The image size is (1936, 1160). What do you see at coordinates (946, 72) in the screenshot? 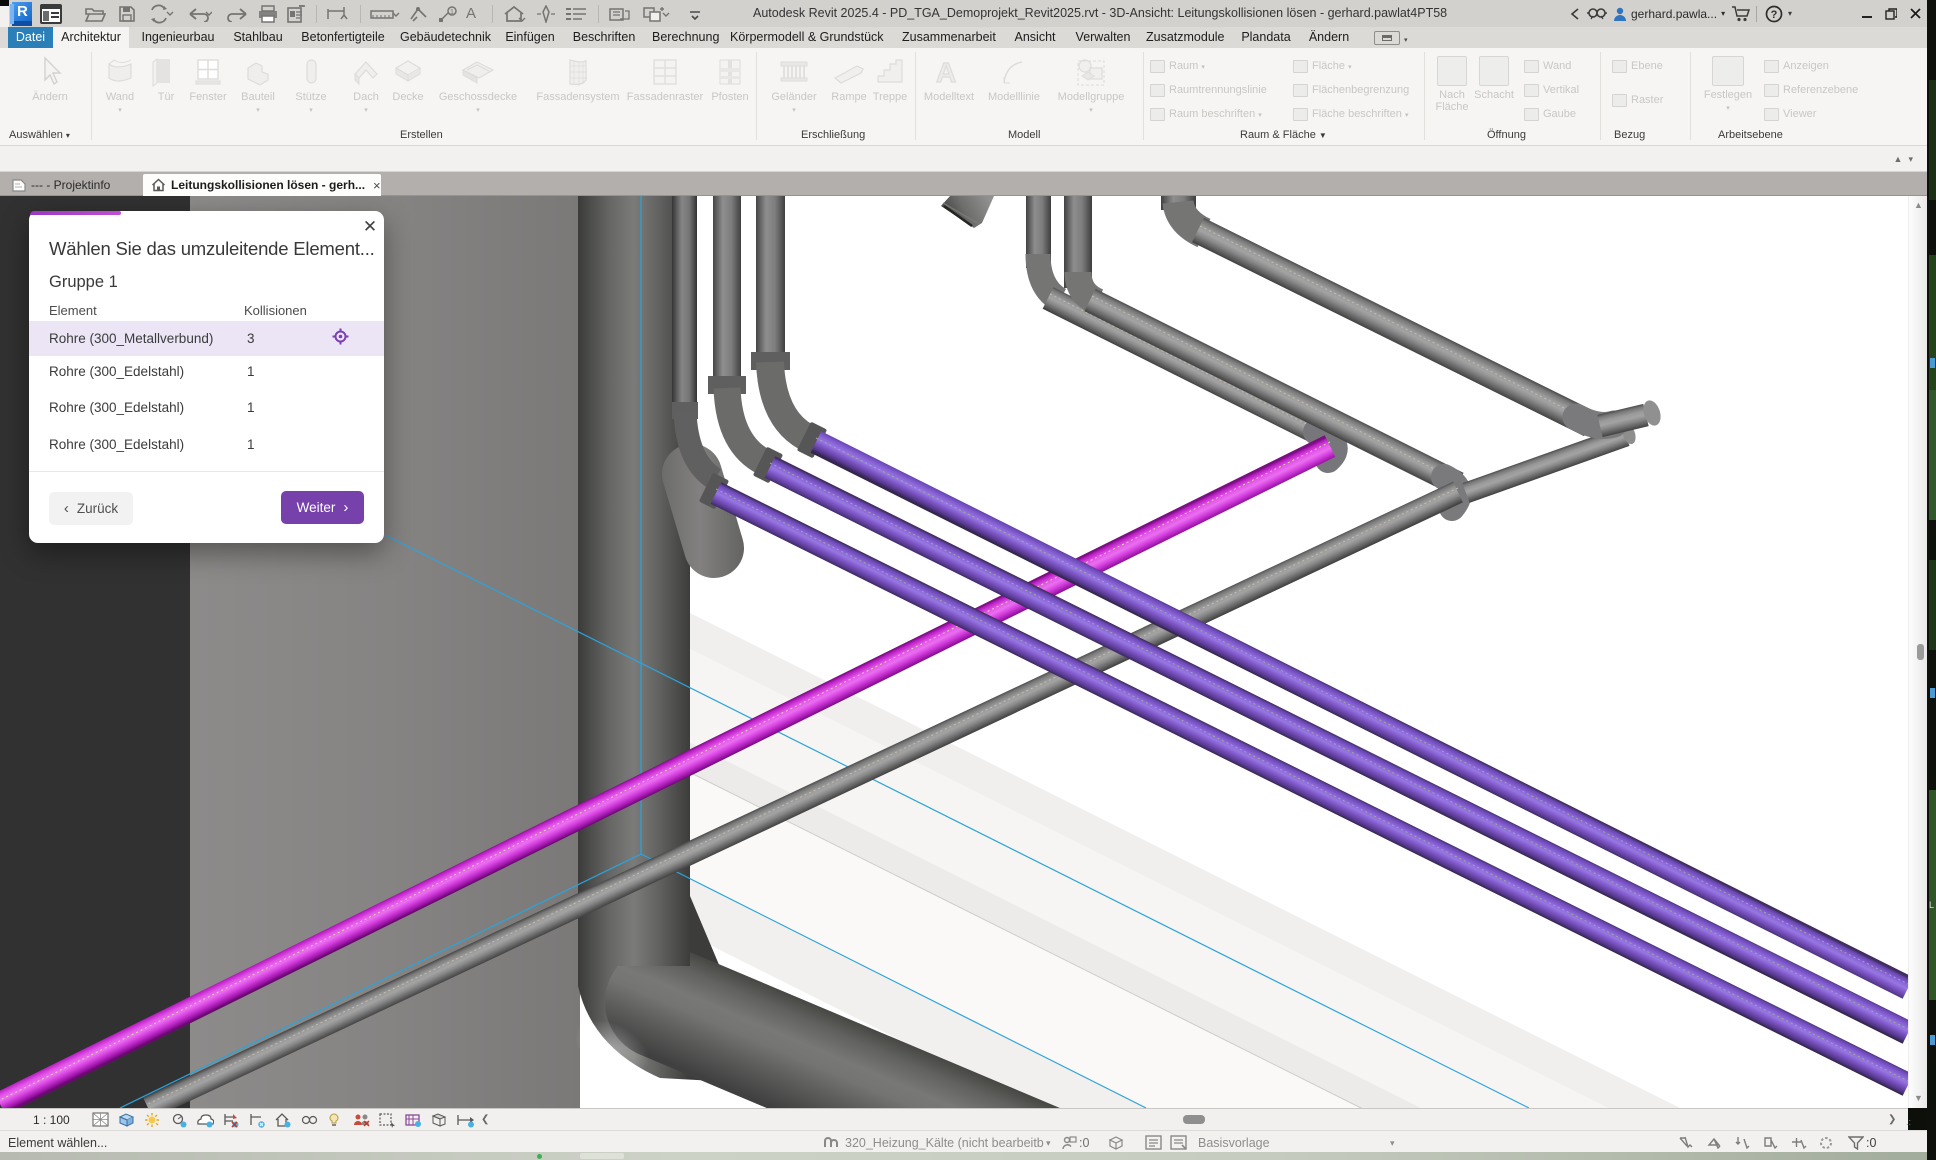
I see `svg-text: A` at bounding box center [946, 72].